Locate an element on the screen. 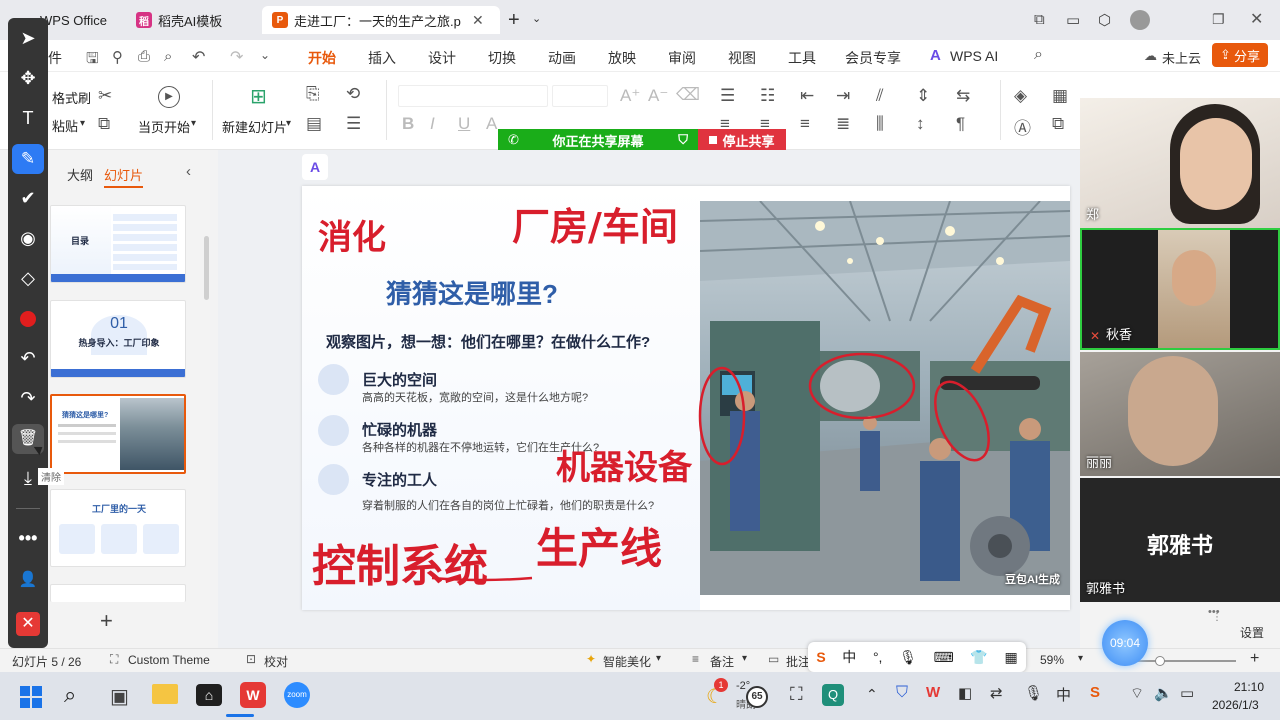 The width and height of the screenshot is (1280, 720). shapes-icon: ◈ is located at coordinates (1020, 96).